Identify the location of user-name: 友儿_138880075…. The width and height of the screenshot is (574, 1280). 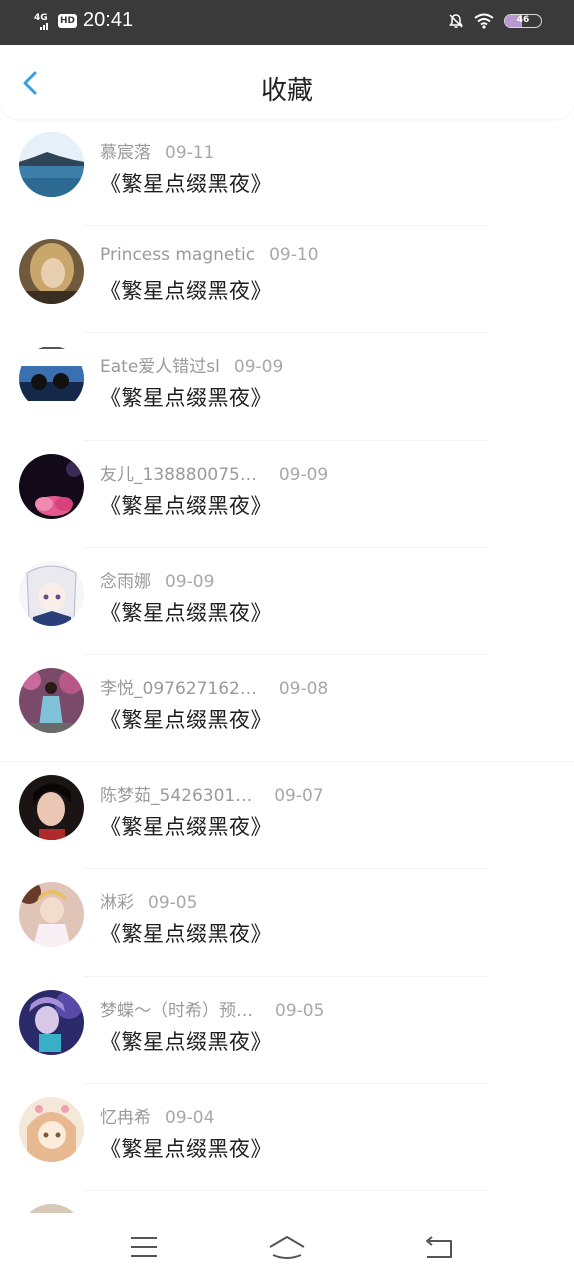
(178, 472).